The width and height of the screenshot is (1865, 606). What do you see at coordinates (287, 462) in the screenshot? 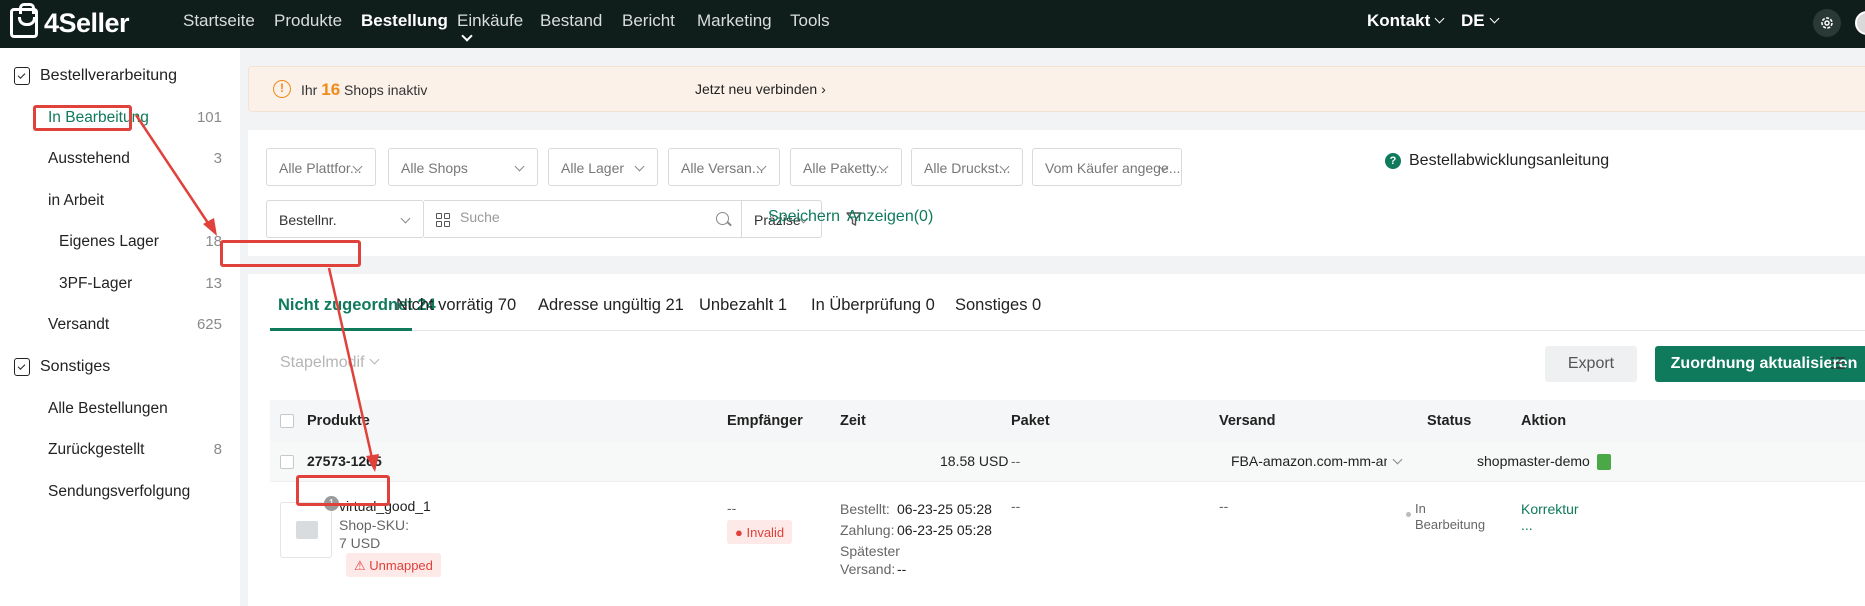
I see `order-checkbox` at bounding box center [287, 462].